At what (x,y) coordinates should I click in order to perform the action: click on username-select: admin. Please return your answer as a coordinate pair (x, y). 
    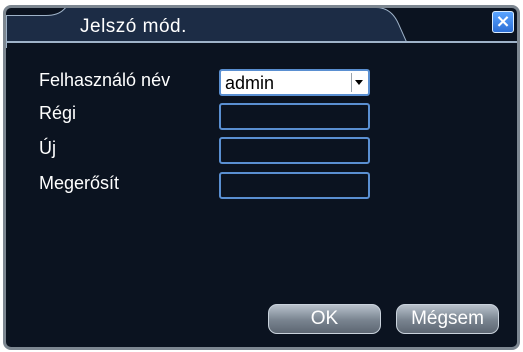
    Looking at the image, I should click on (294, 82).